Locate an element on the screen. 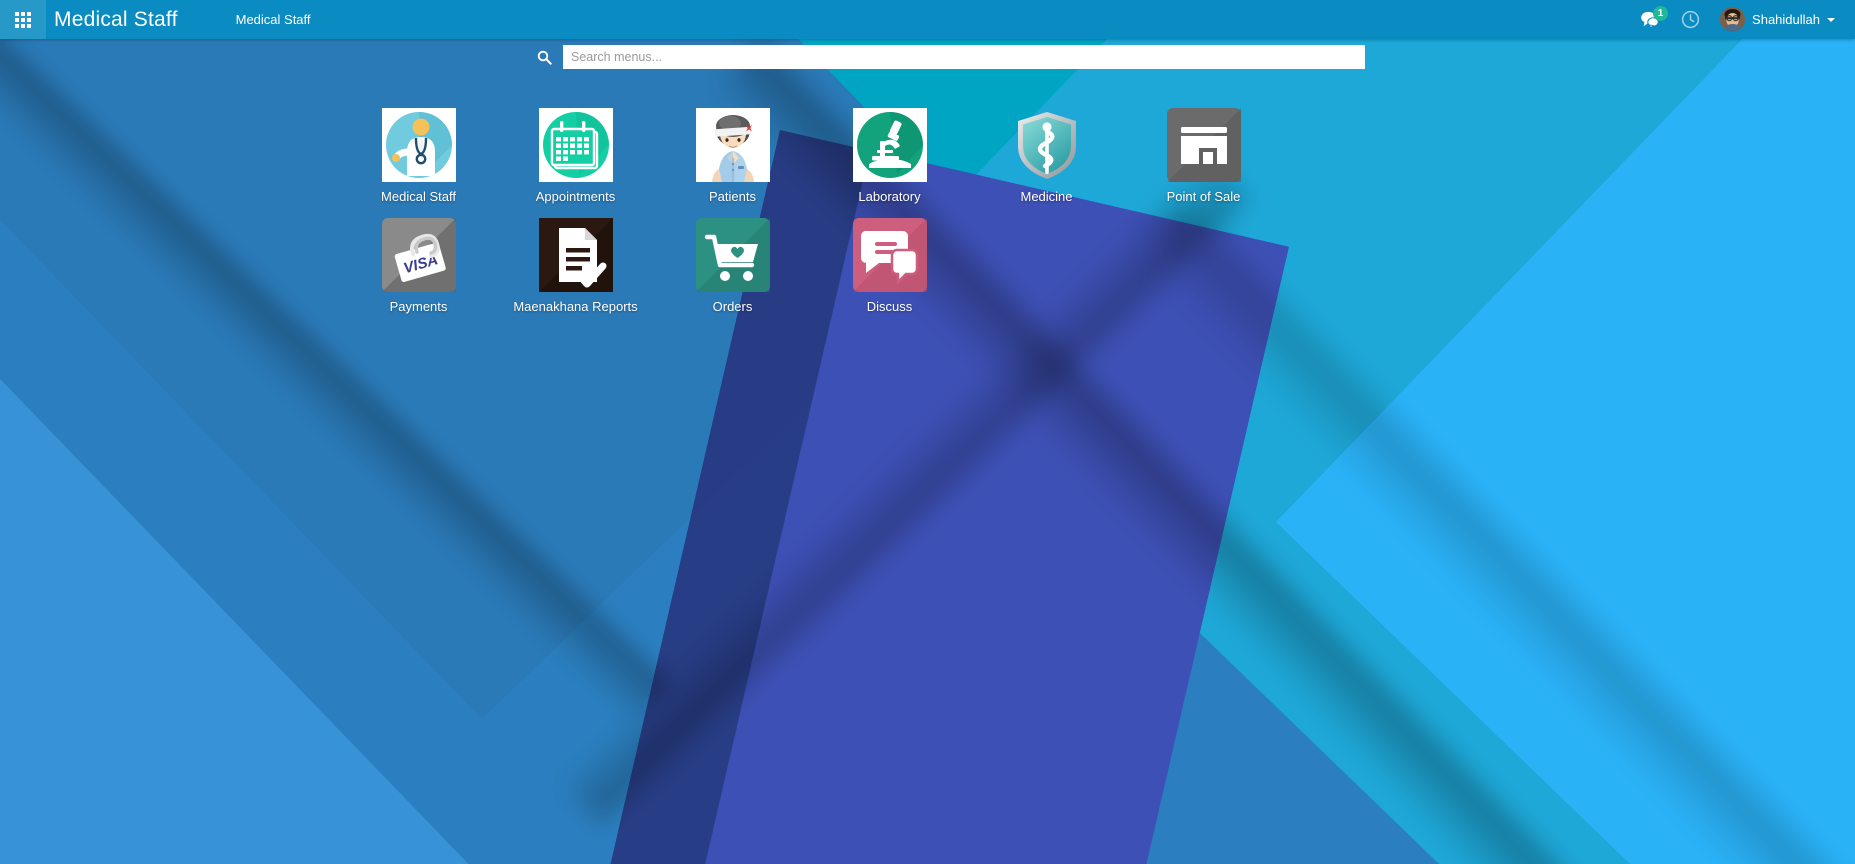 The height and width of the screenshot is (864, 1855). app-tile-medical-staff: Medical Staff is located at coordinates (418, 156).